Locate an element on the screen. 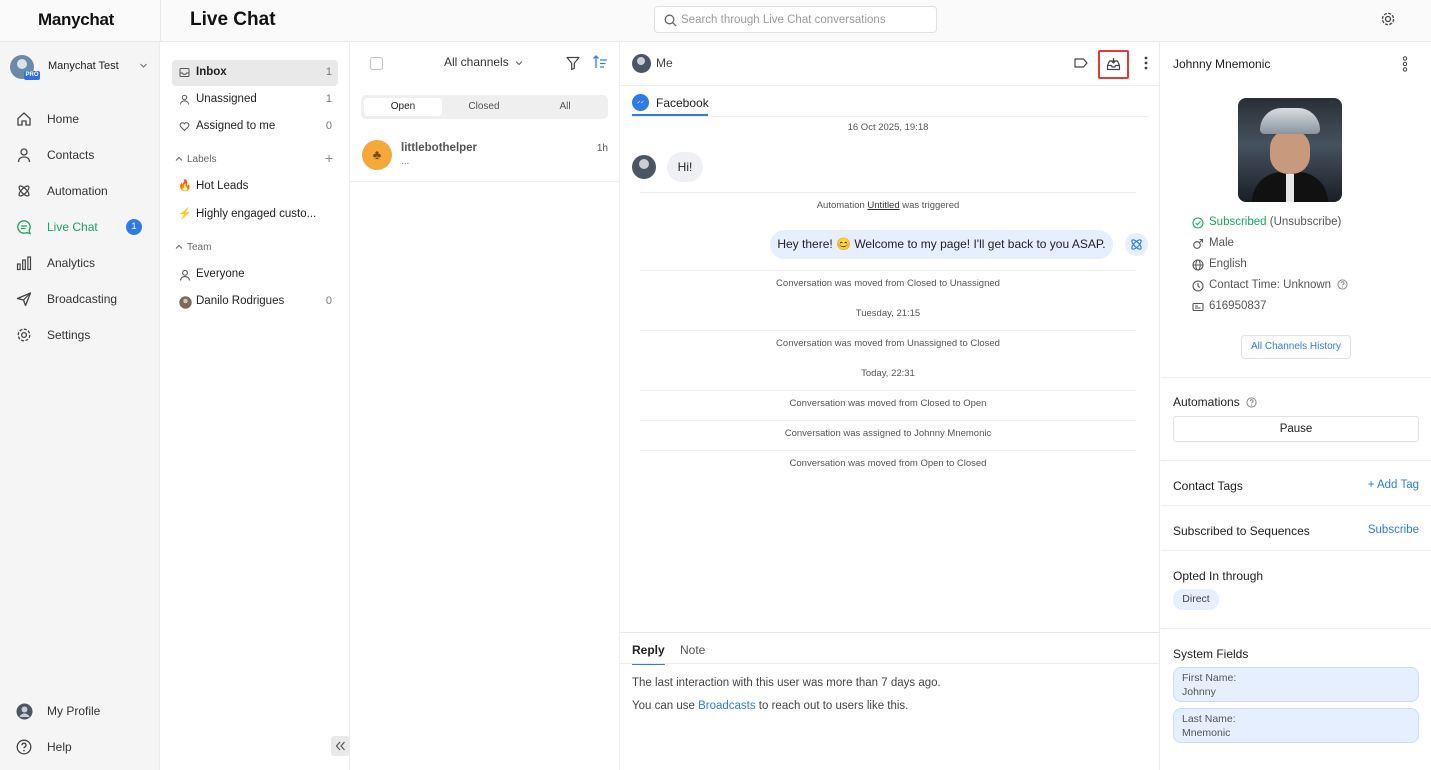 This screenshot has height=770, width=1431. contact-id-value: 616950837 is located at coordinates (1238, 306).